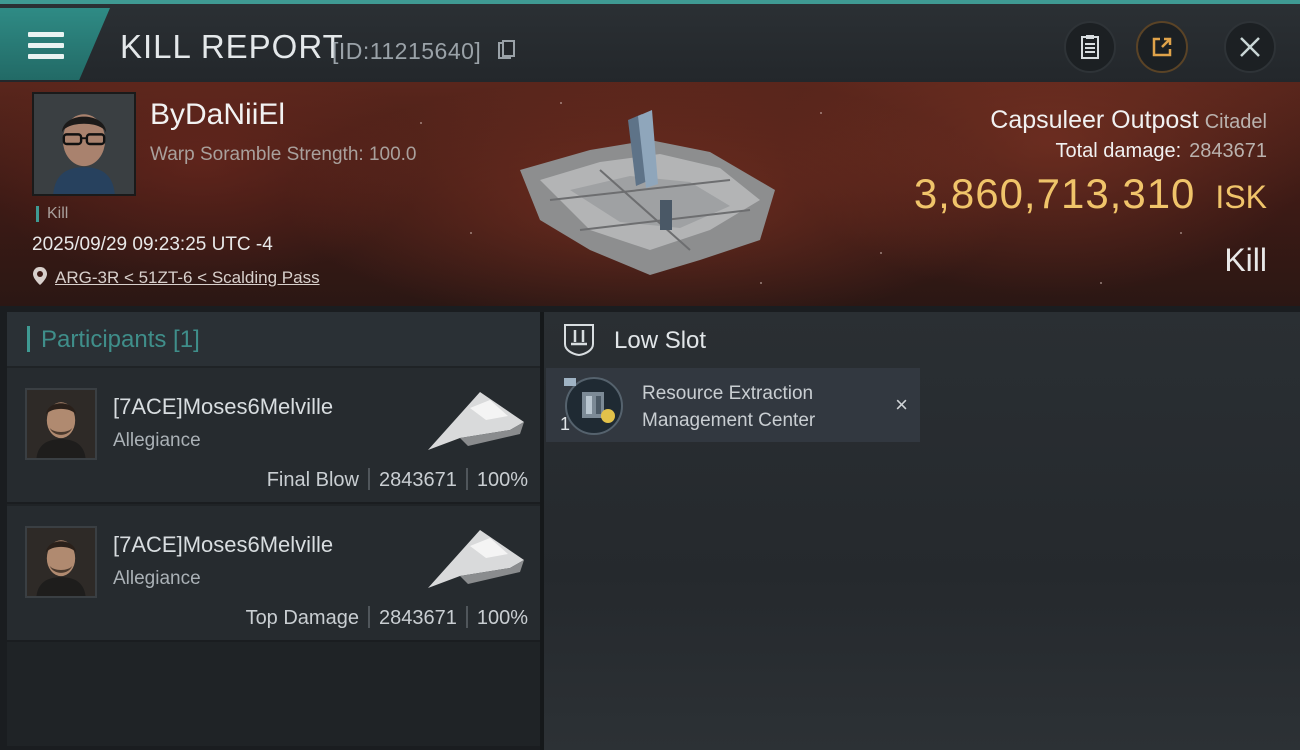 The image size is (1300, 750). What do you see at coordinates (283, 154) in the screenshot?
I see `warp-scramble-strength: Warp Soramble Strength: 100.0` at bounding box center [283, 154].